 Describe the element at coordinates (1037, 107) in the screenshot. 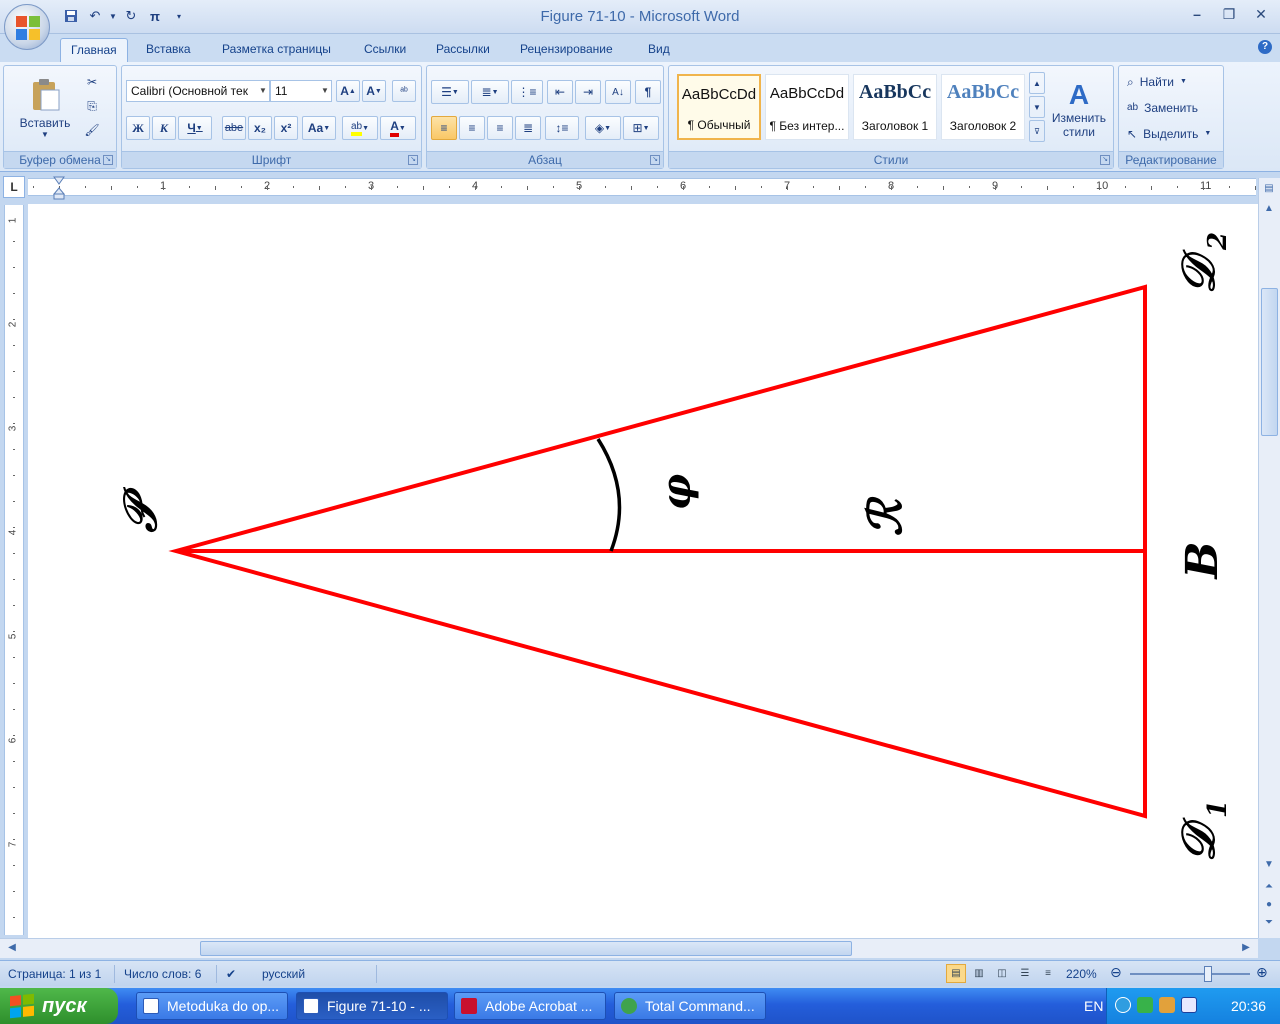

I see `styles-scroll-down-icon: ▼` at that location.